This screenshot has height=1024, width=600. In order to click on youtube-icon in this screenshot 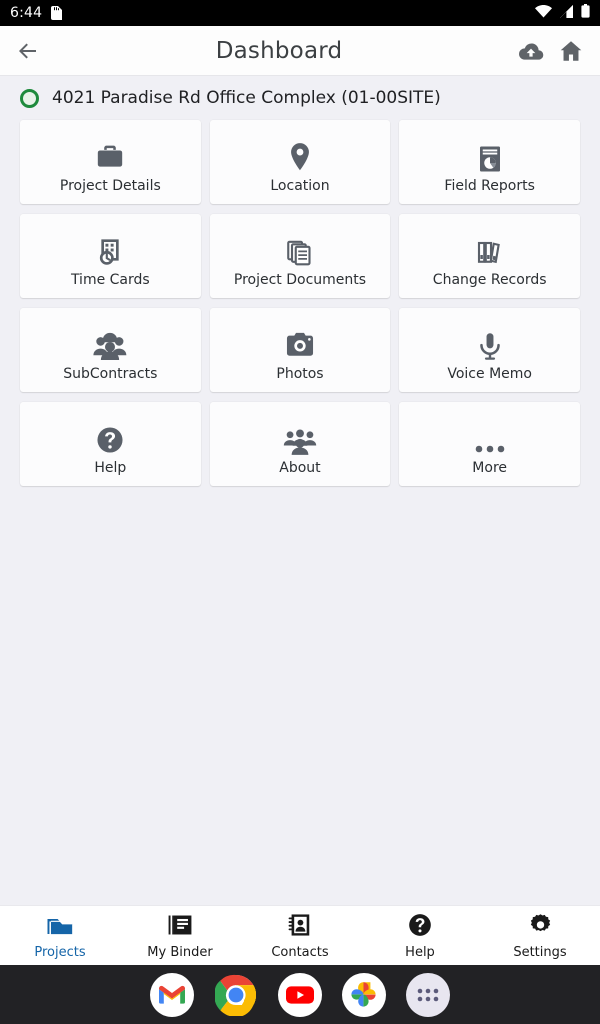, I will do `click(300, 994)`.